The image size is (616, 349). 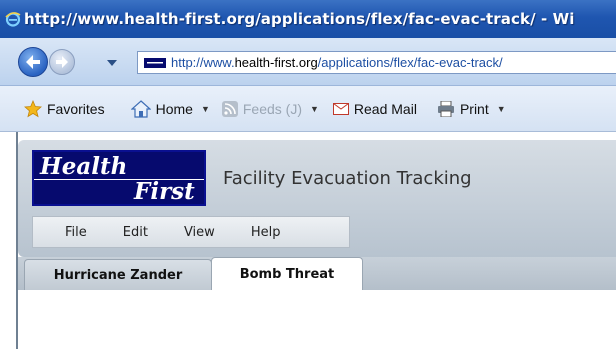 What do you see at coordinates (199, 232) in the screenshot?
I see `menu-view: View` at bounding box center [199, 232].